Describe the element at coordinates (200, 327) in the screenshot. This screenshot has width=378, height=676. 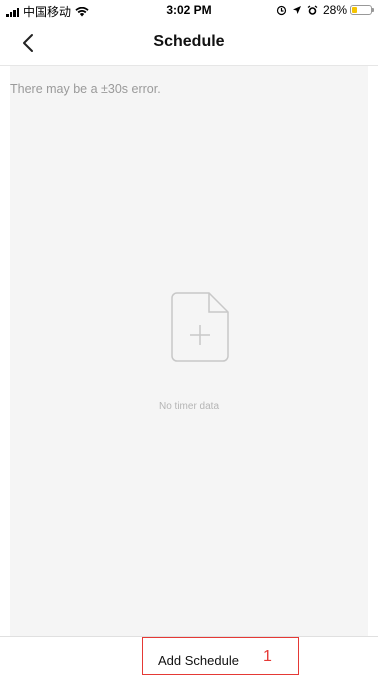
I see `file-add-icon` at that location.